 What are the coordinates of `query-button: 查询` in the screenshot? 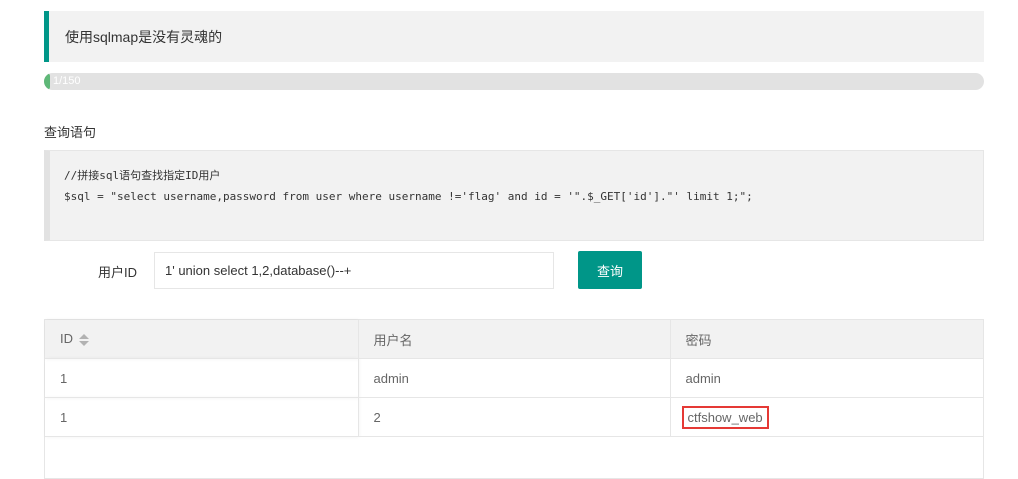 It's located at (610, 270).